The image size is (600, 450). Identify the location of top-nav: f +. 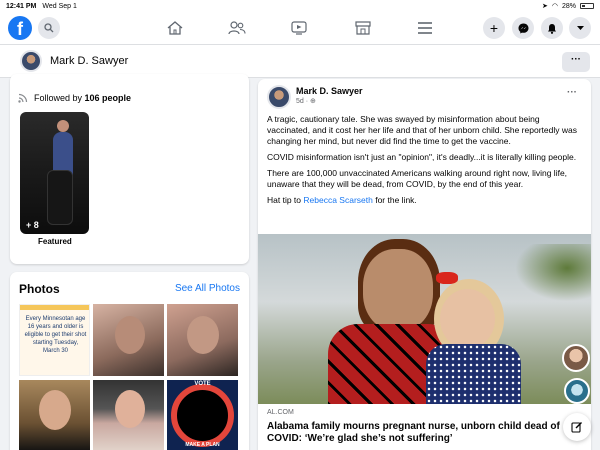
(300, 28).